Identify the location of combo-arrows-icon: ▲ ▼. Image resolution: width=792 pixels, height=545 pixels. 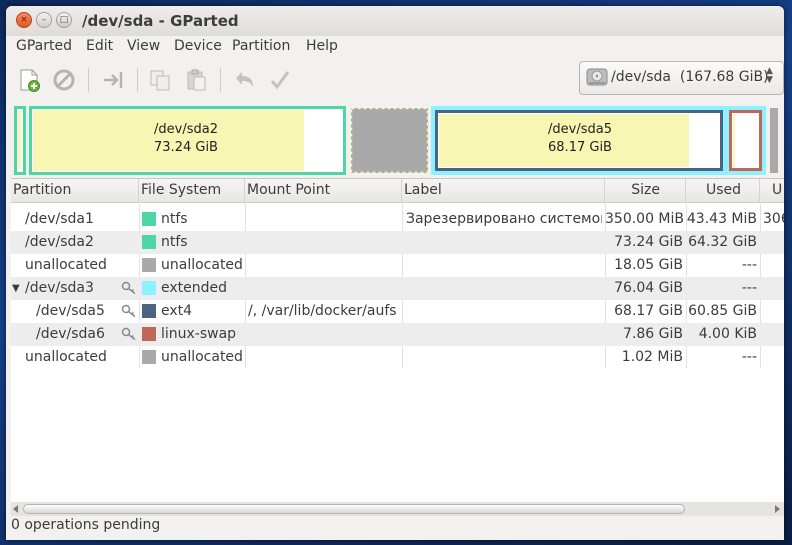
(769, 75).